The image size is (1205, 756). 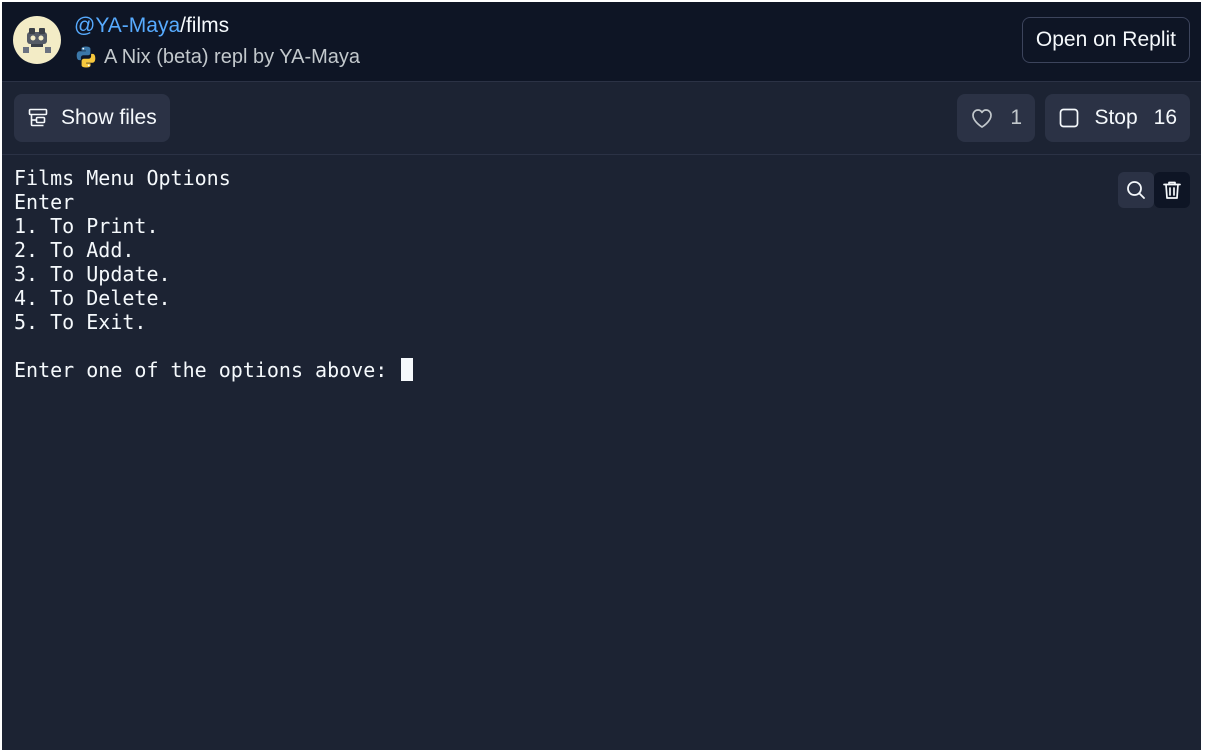 I want to click on console-line: 1. To Print., so click(x=86, y=226).